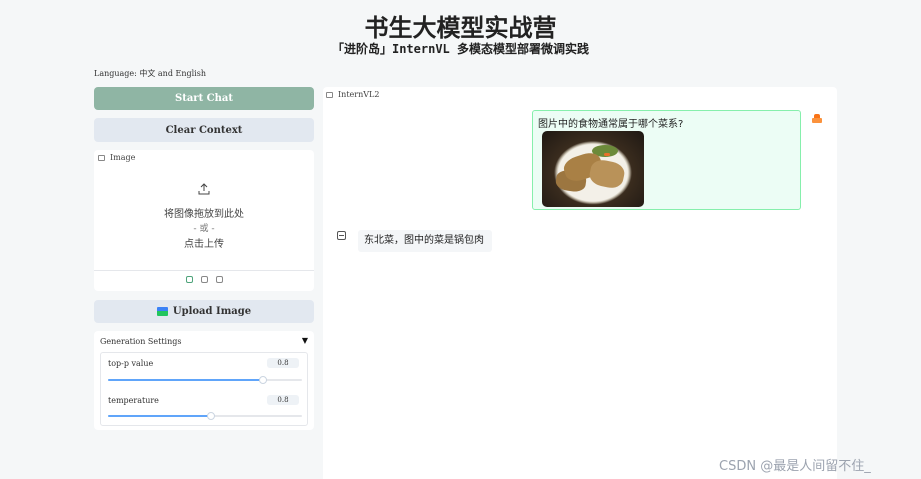 The height and width of the screenshot is (479, 921). What do you see at coordinates (204, 189) in the screenshot?
I see `upload-icon` at bounding box center [204, 189].